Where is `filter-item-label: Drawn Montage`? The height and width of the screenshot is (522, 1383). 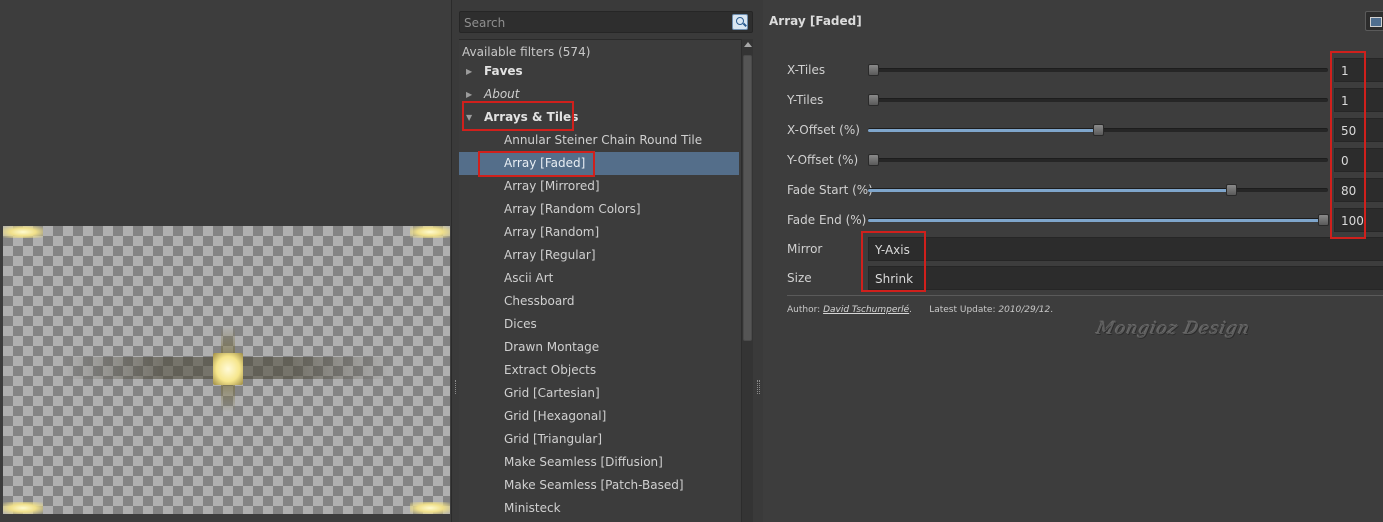 filter-item-label: Drawn Montage is located at coordinates (552, 347).